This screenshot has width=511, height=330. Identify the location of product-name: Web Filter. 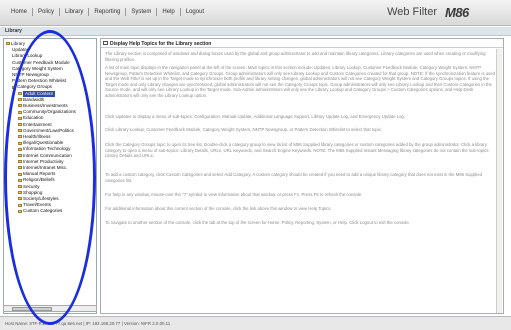
(412, 12).